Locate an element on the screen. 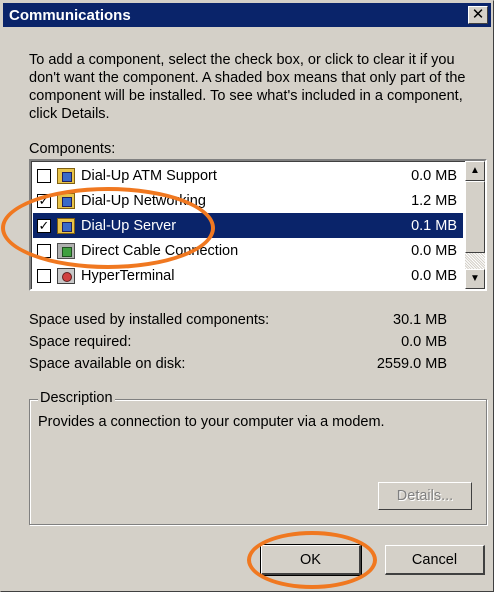 This screenshot has width=494, height=592. component-row: HyperTerminal 0.0 MB is located at coordinates (248, 275).